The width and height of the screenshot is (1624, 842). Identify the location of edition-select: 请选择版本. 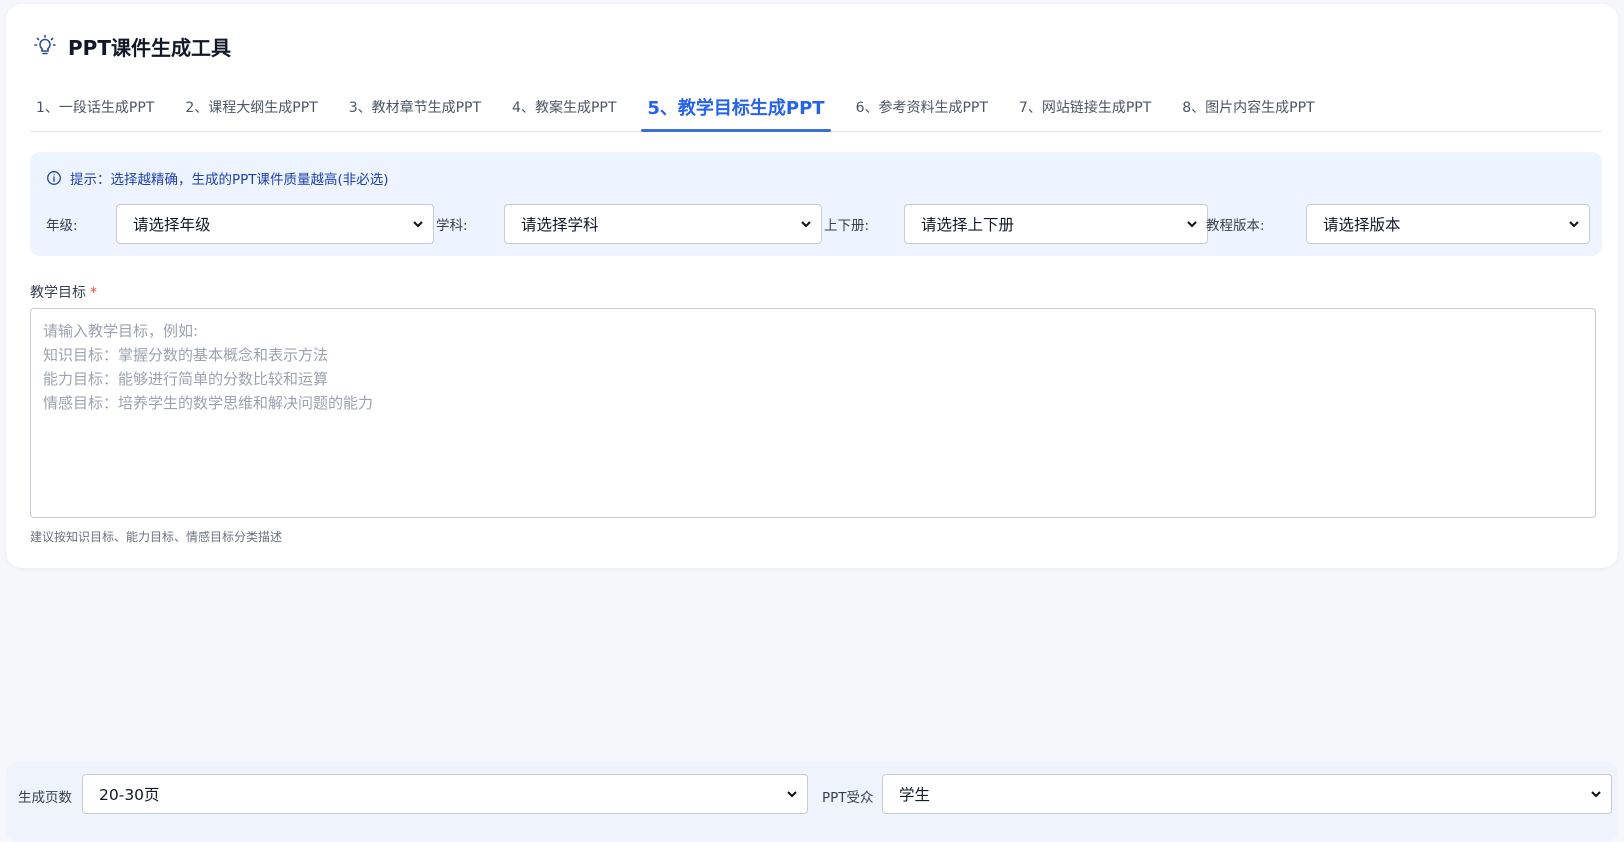
(1448, 224).